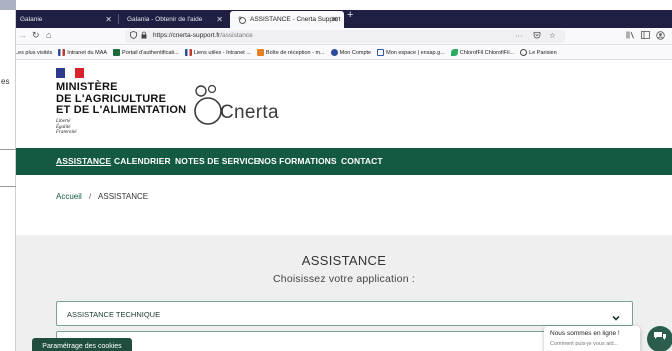 This screenshot has height=351, width=672. Describe the element at coordinates (142, 161) in the screenshot. I see `nav-calendrier: CALENDRIER` at that location.